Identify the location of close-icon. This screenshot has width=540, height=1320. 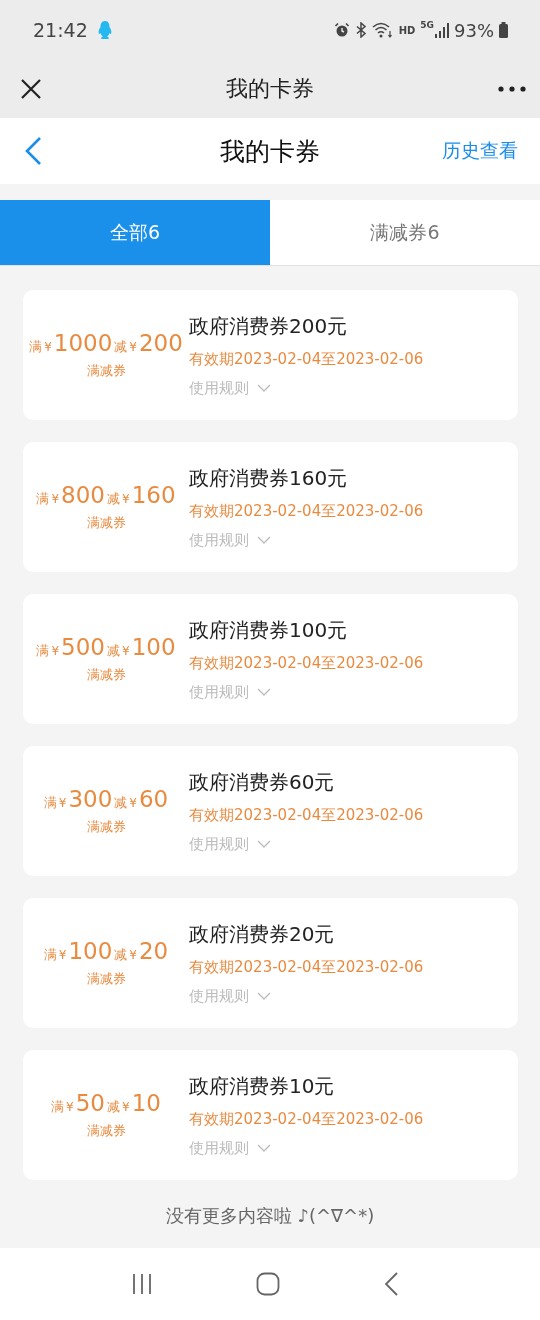
(31, 89).